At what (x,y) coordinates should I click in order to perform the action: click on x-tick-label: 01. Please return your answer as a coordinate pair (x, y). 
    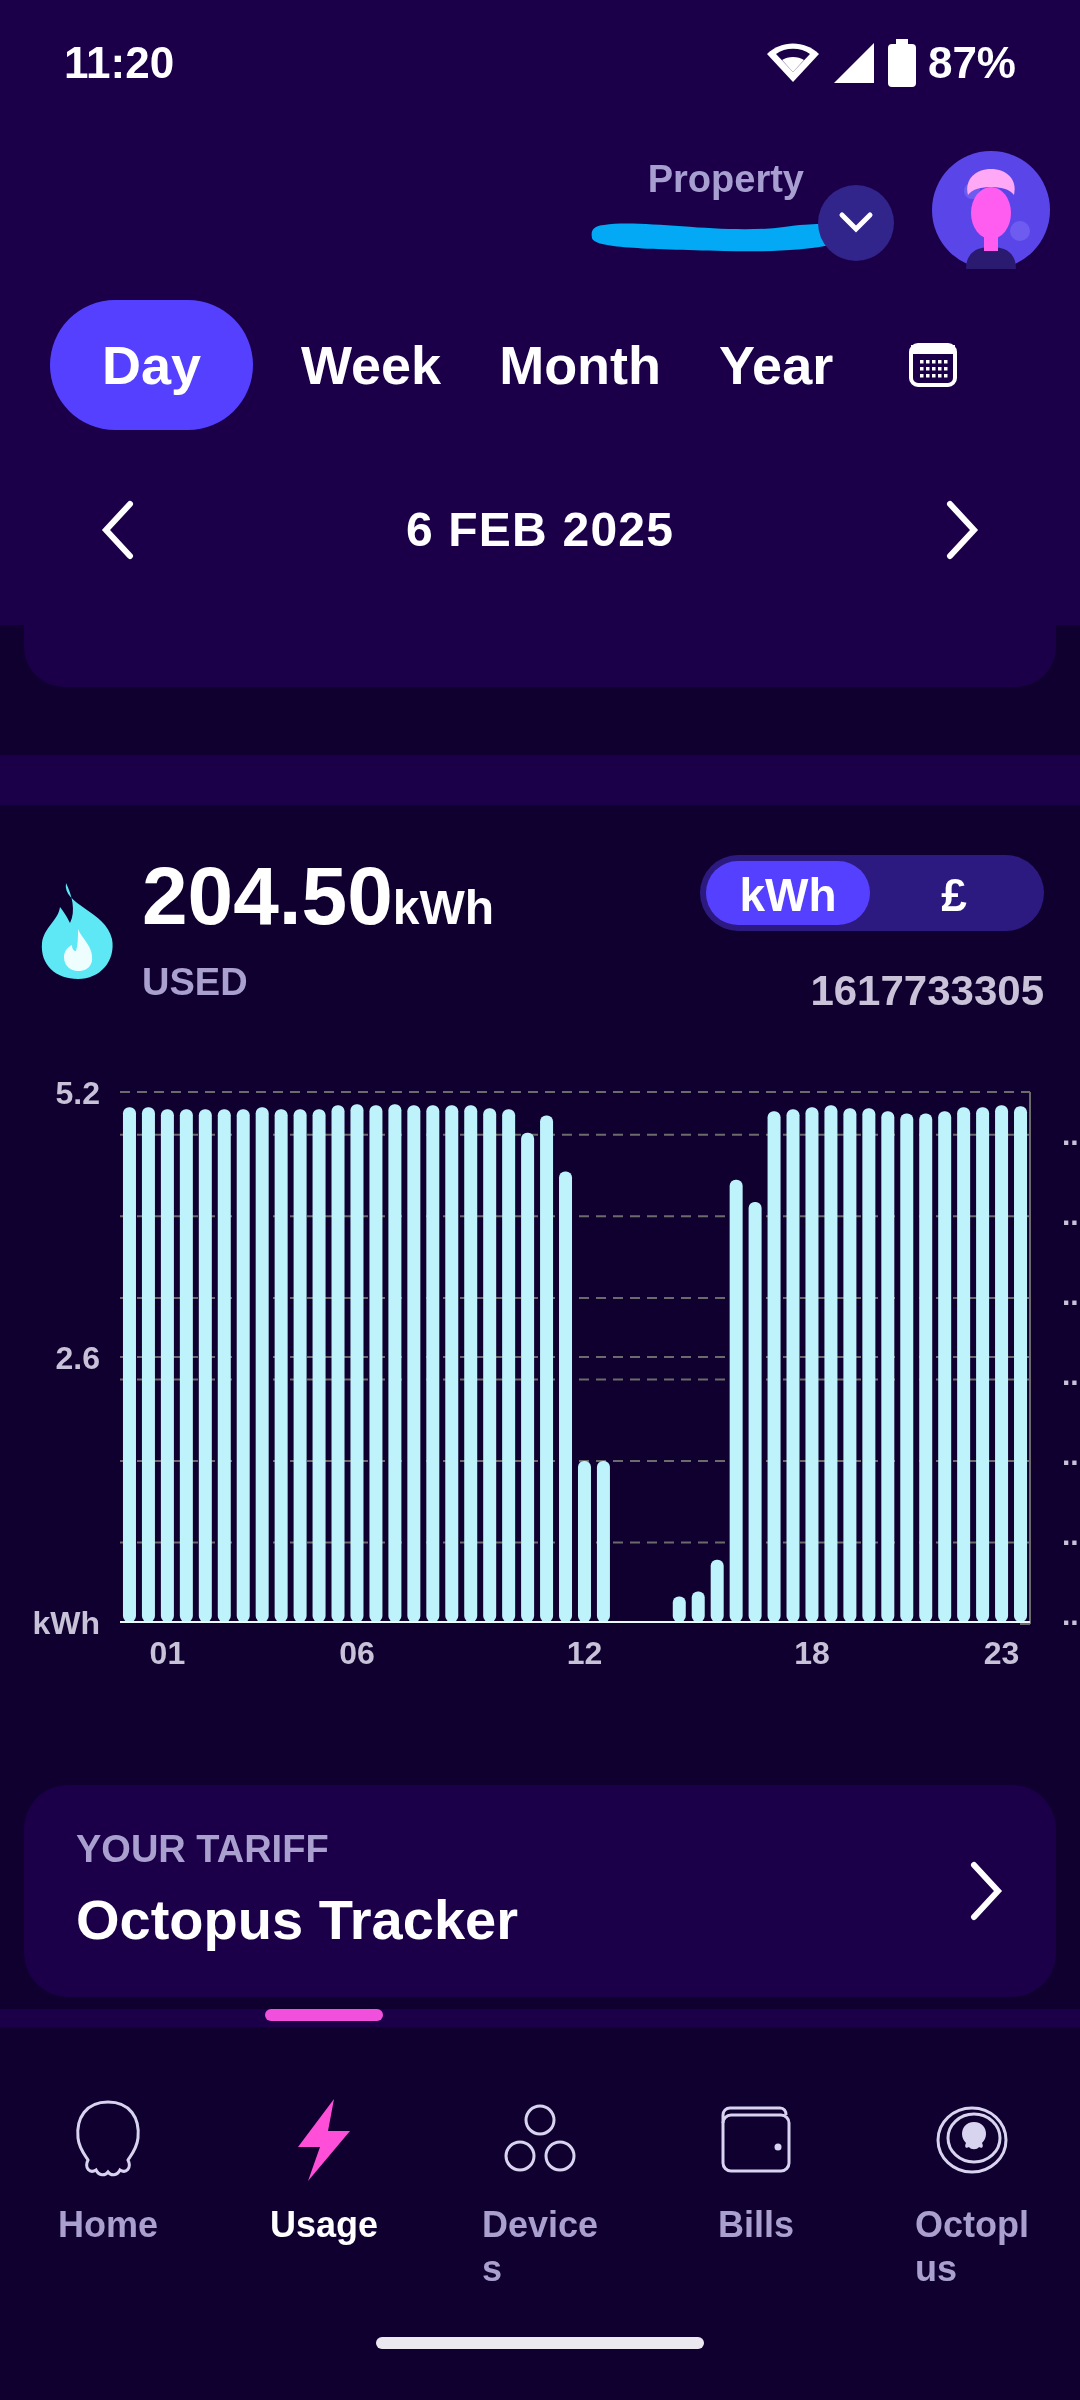
    Looking at the image, I should click on (167, 1653).